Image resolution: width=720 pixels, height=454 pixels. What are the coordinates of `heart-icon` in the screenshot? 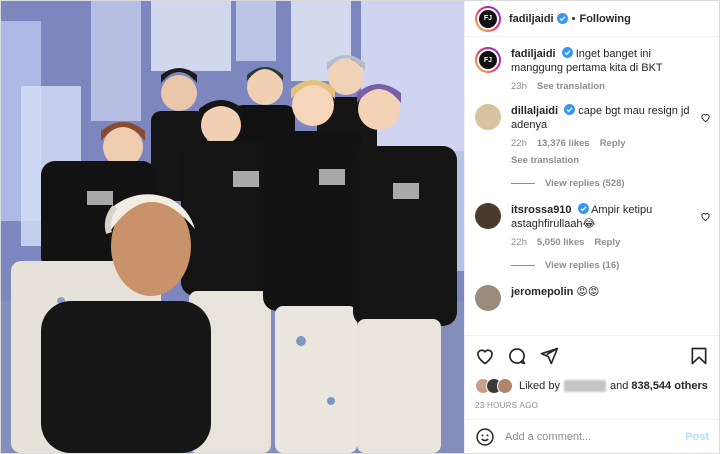 It's located at (485, 356).